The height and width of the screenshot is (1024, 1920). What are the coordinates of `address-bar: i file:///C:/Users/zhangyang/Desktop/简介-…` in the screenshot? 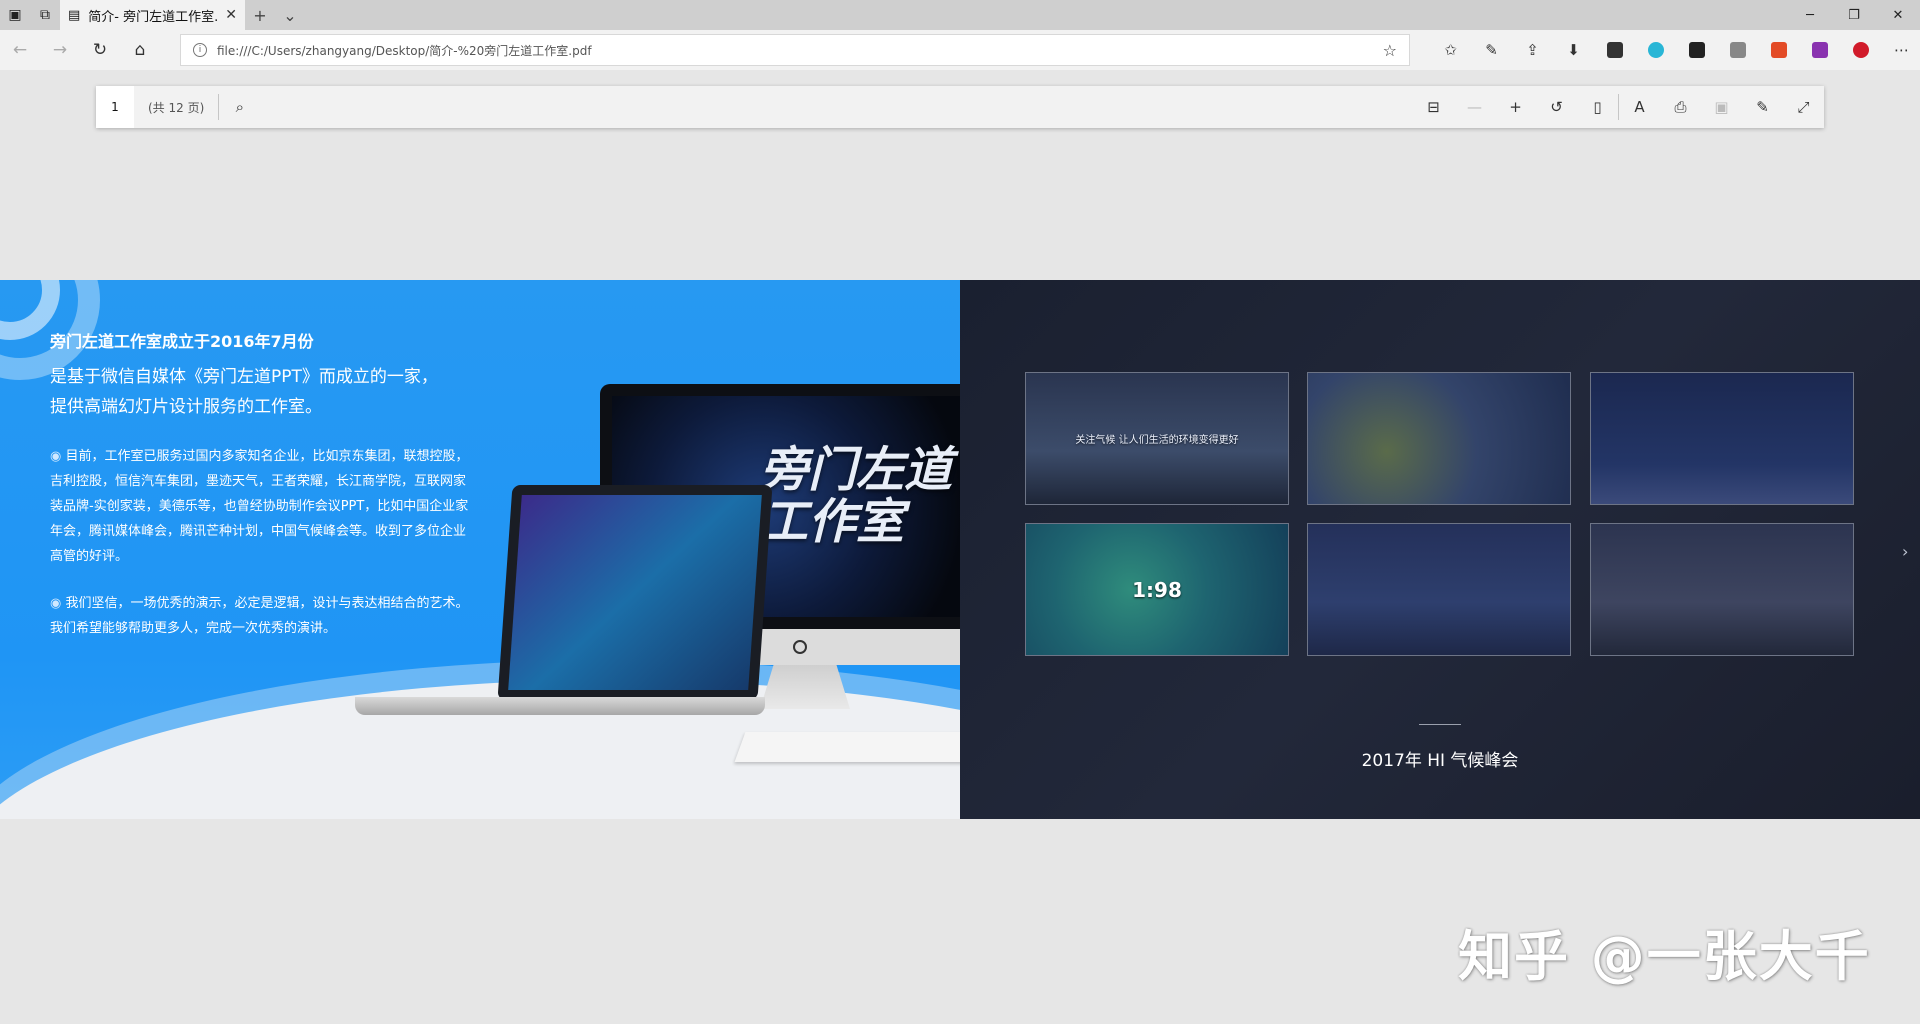 It's located at (795, 50).